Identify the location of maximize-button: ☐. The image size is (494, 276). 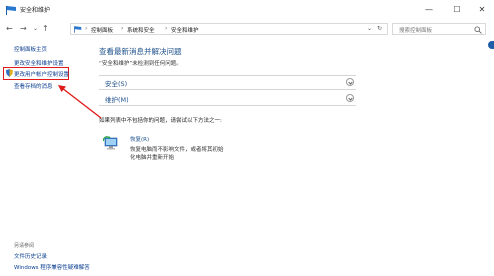
(457, 10).